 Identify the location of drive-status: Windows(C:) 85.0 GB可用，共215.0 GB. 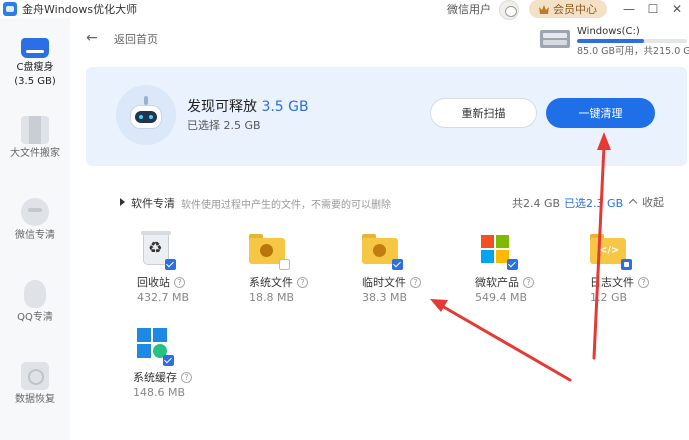
(614, 41).